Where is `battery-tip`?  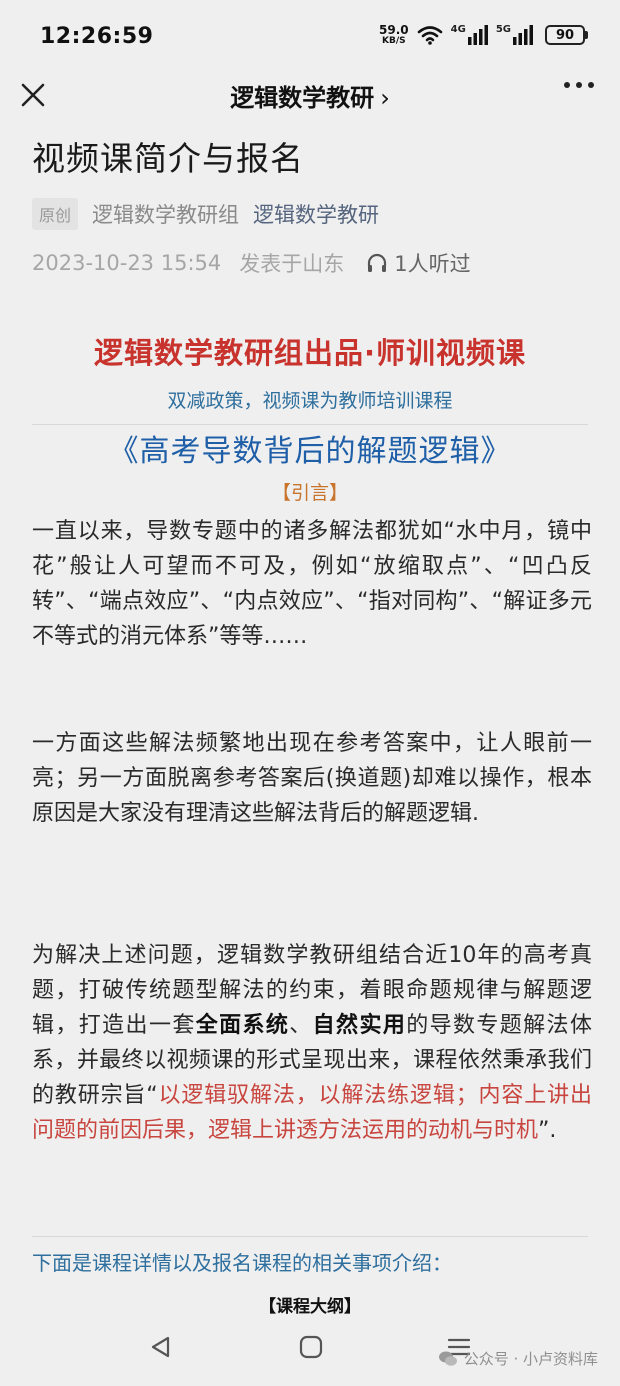
battery-tip is located at coordinates (586, 35).